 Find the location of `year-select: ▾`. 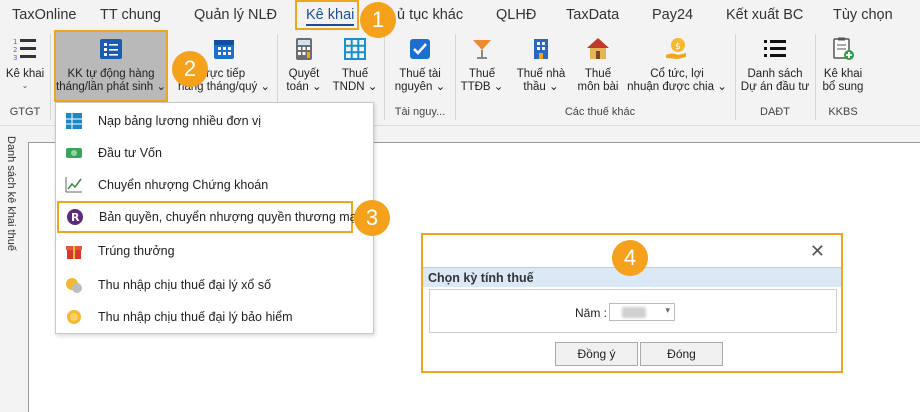

year-select: ▾ is located at coordinates (642, 312).